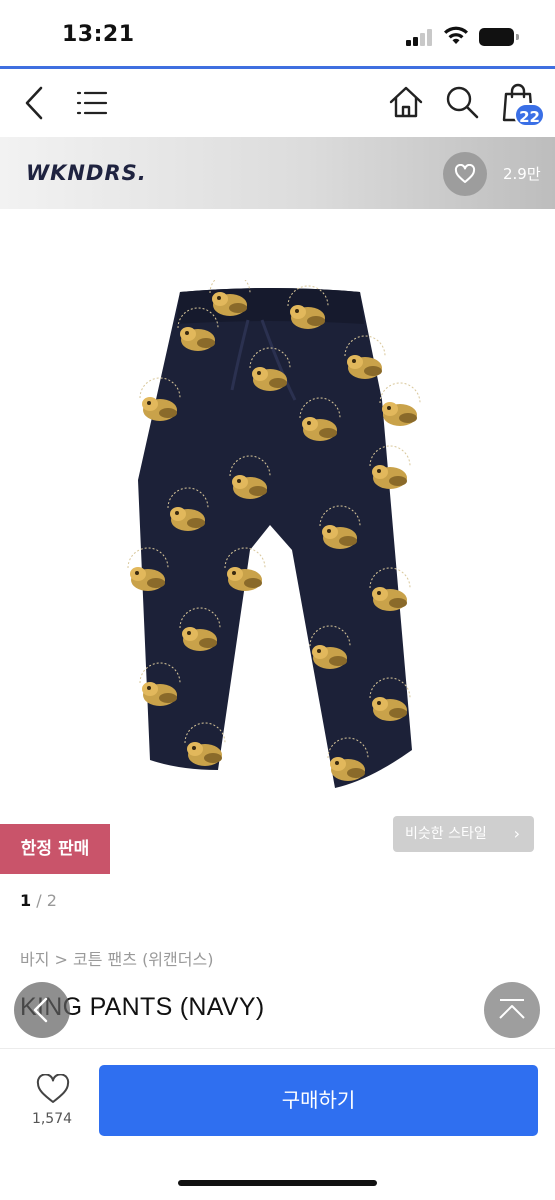 The width and height of the screenshot is (555, 1200). What do you see at coordinates (116, 958) in the screenshot?
I see `breadcrumb: 바지 > 코튼 팬츠 (위캔더스)` at bounding box center [116, 958].